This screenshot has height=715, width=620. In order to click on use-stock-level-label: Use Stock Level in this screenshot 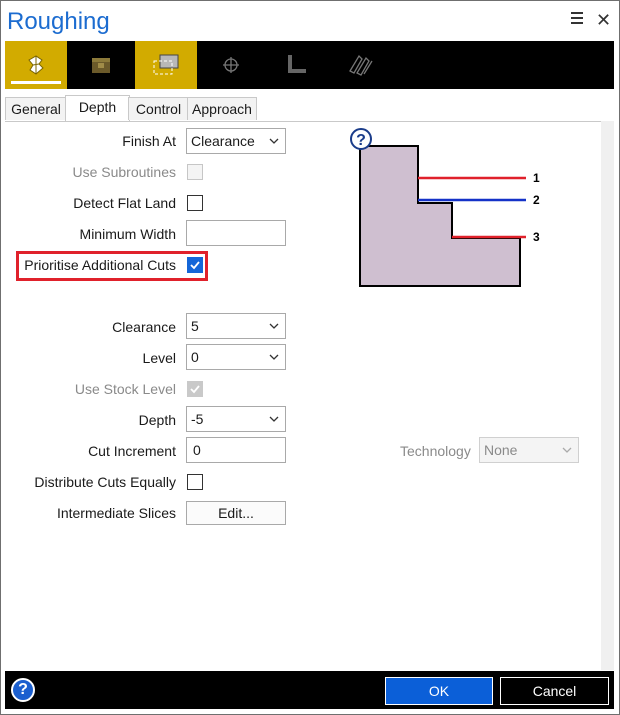, I will do `click(125, 389)`.